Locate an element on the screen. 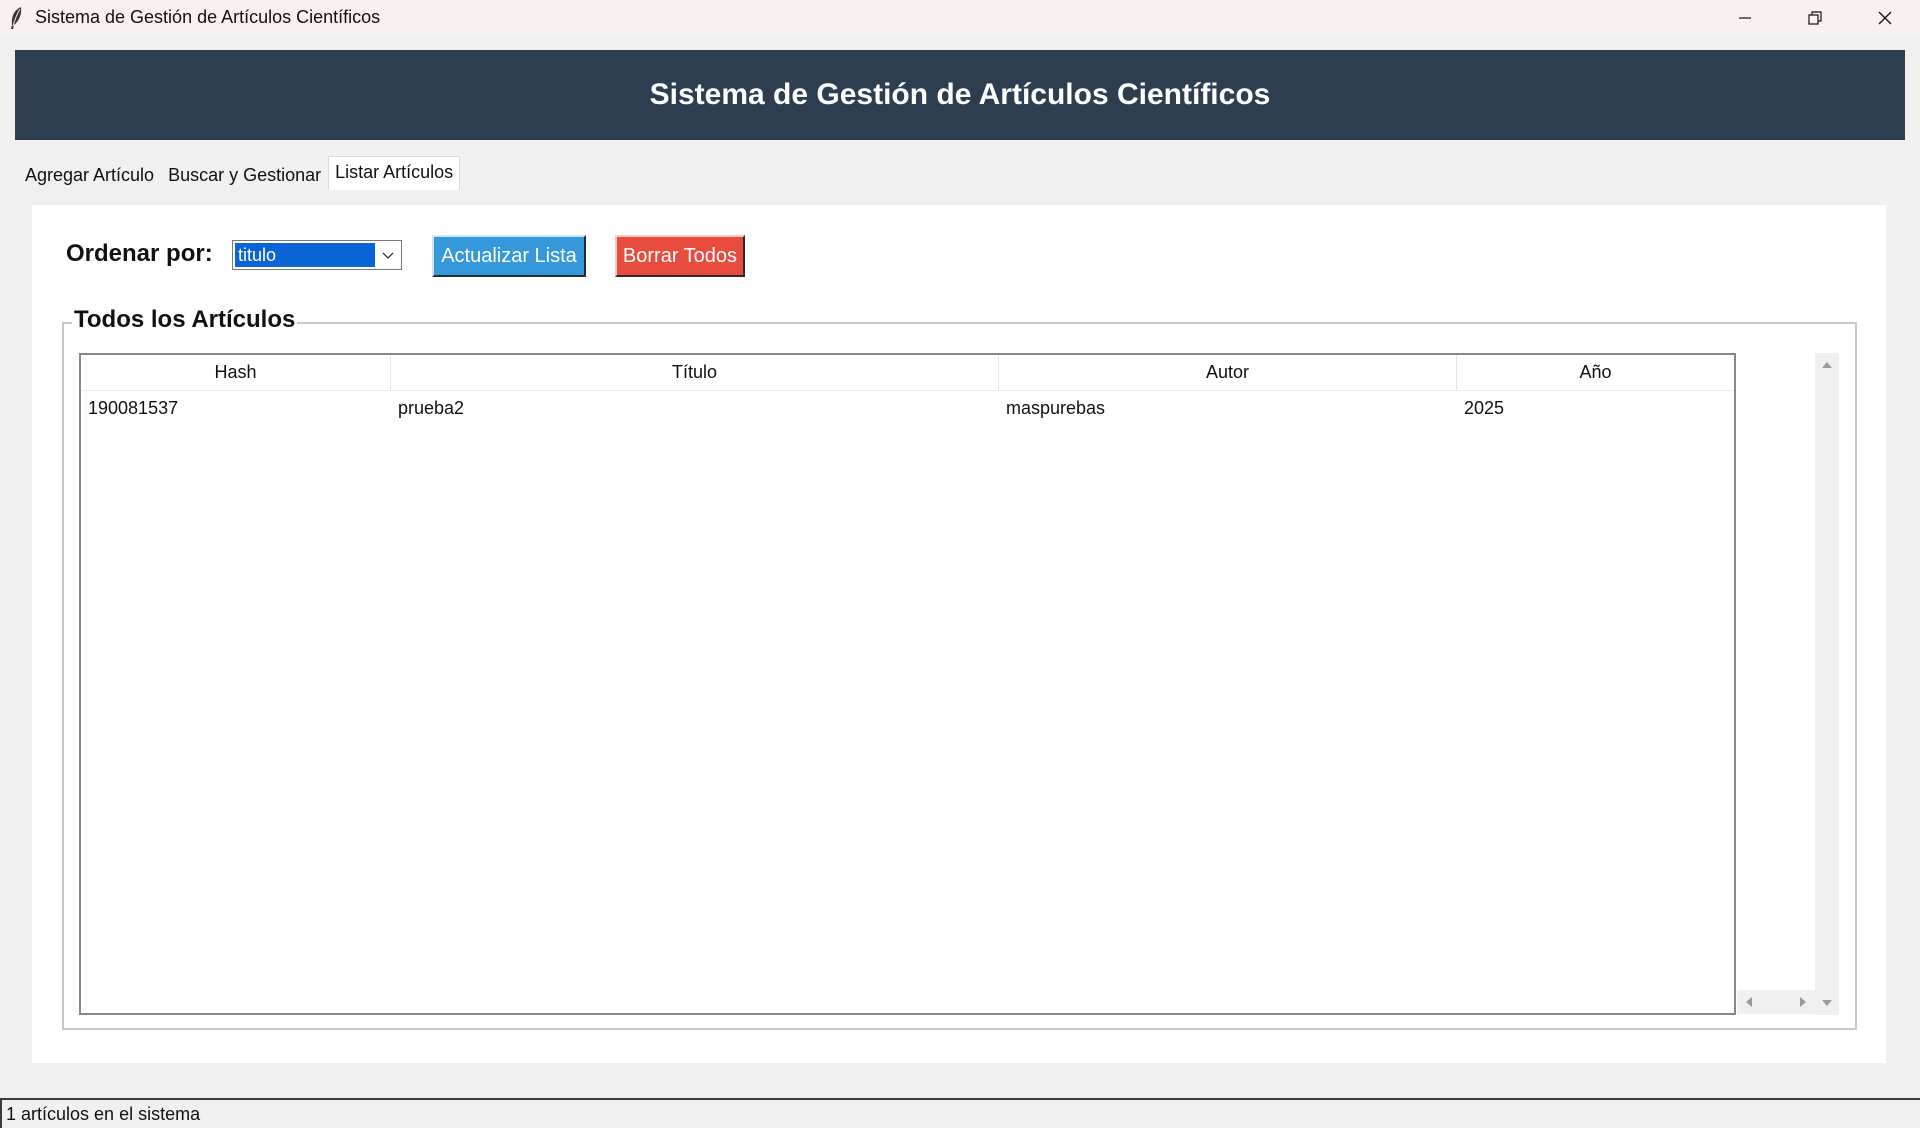  vertical-scrollbar is located at coordinates (1827, 684).